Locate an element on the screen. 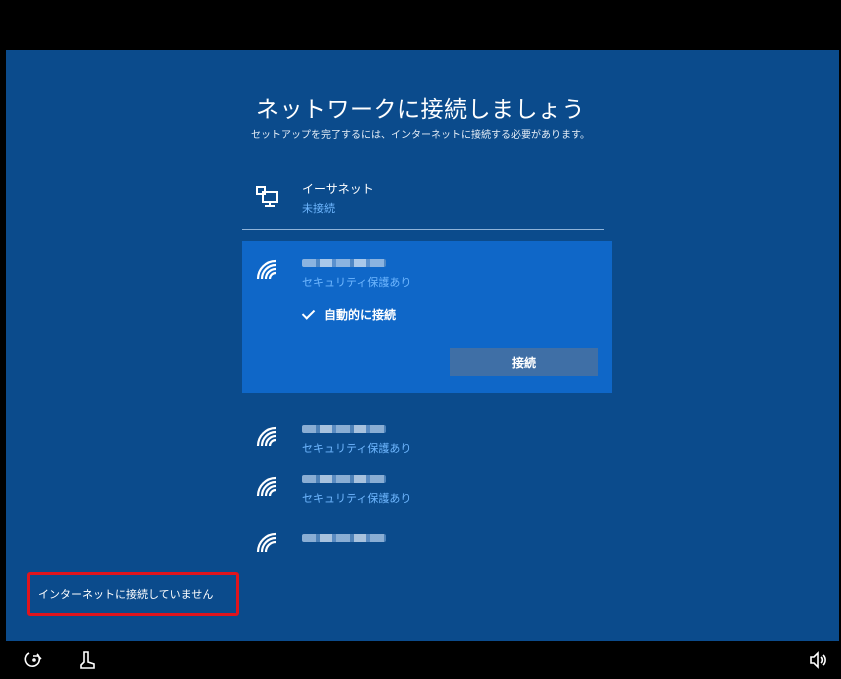  wifi-network-item-selected: セキュリティ保護あり 自動的に接続 接続 is located at coordinates (427, 317).